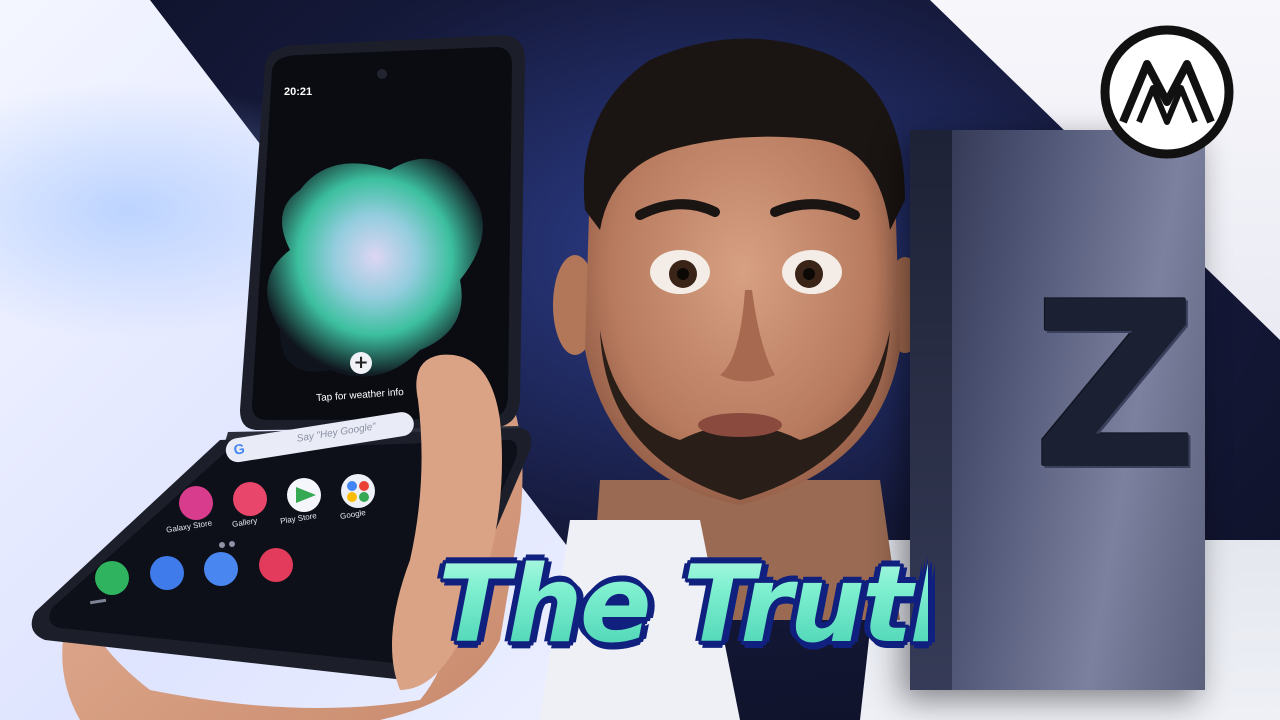 This screenshot has width=1280, height=720. Describe the element at coordinates (298, 92) in the screenshot. I see `phone-clock: 20:21` at that location.